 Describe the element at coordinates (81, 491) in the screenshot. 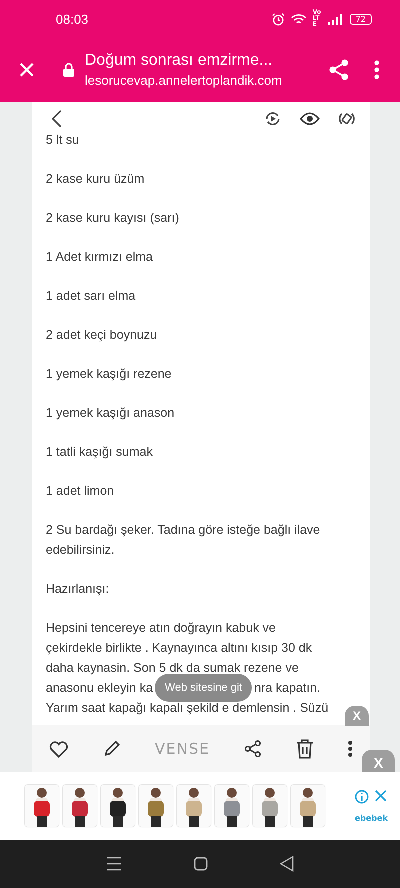

I see `note-text: 1 adet limon` at that location.